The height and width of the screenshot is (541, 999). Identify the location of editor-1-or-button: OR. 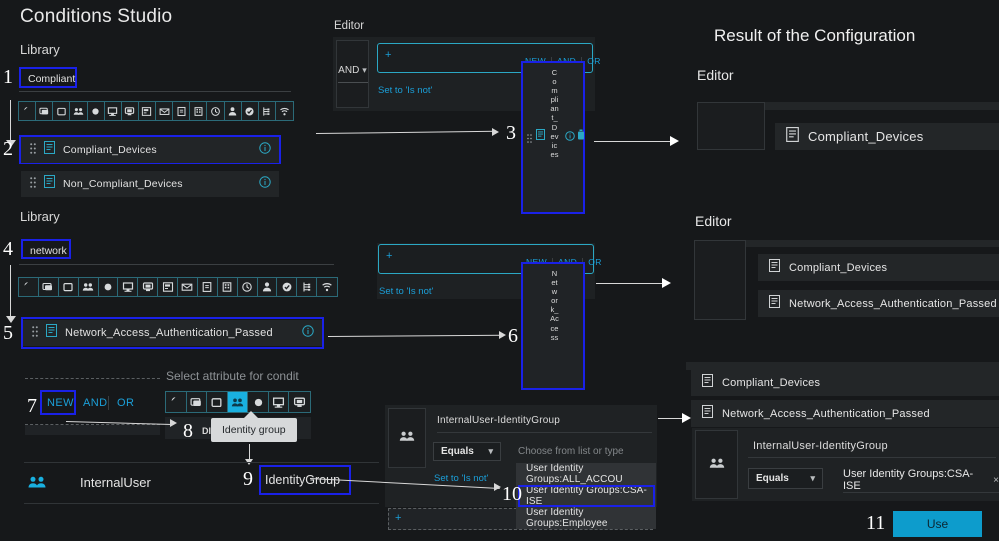
(594, 61).